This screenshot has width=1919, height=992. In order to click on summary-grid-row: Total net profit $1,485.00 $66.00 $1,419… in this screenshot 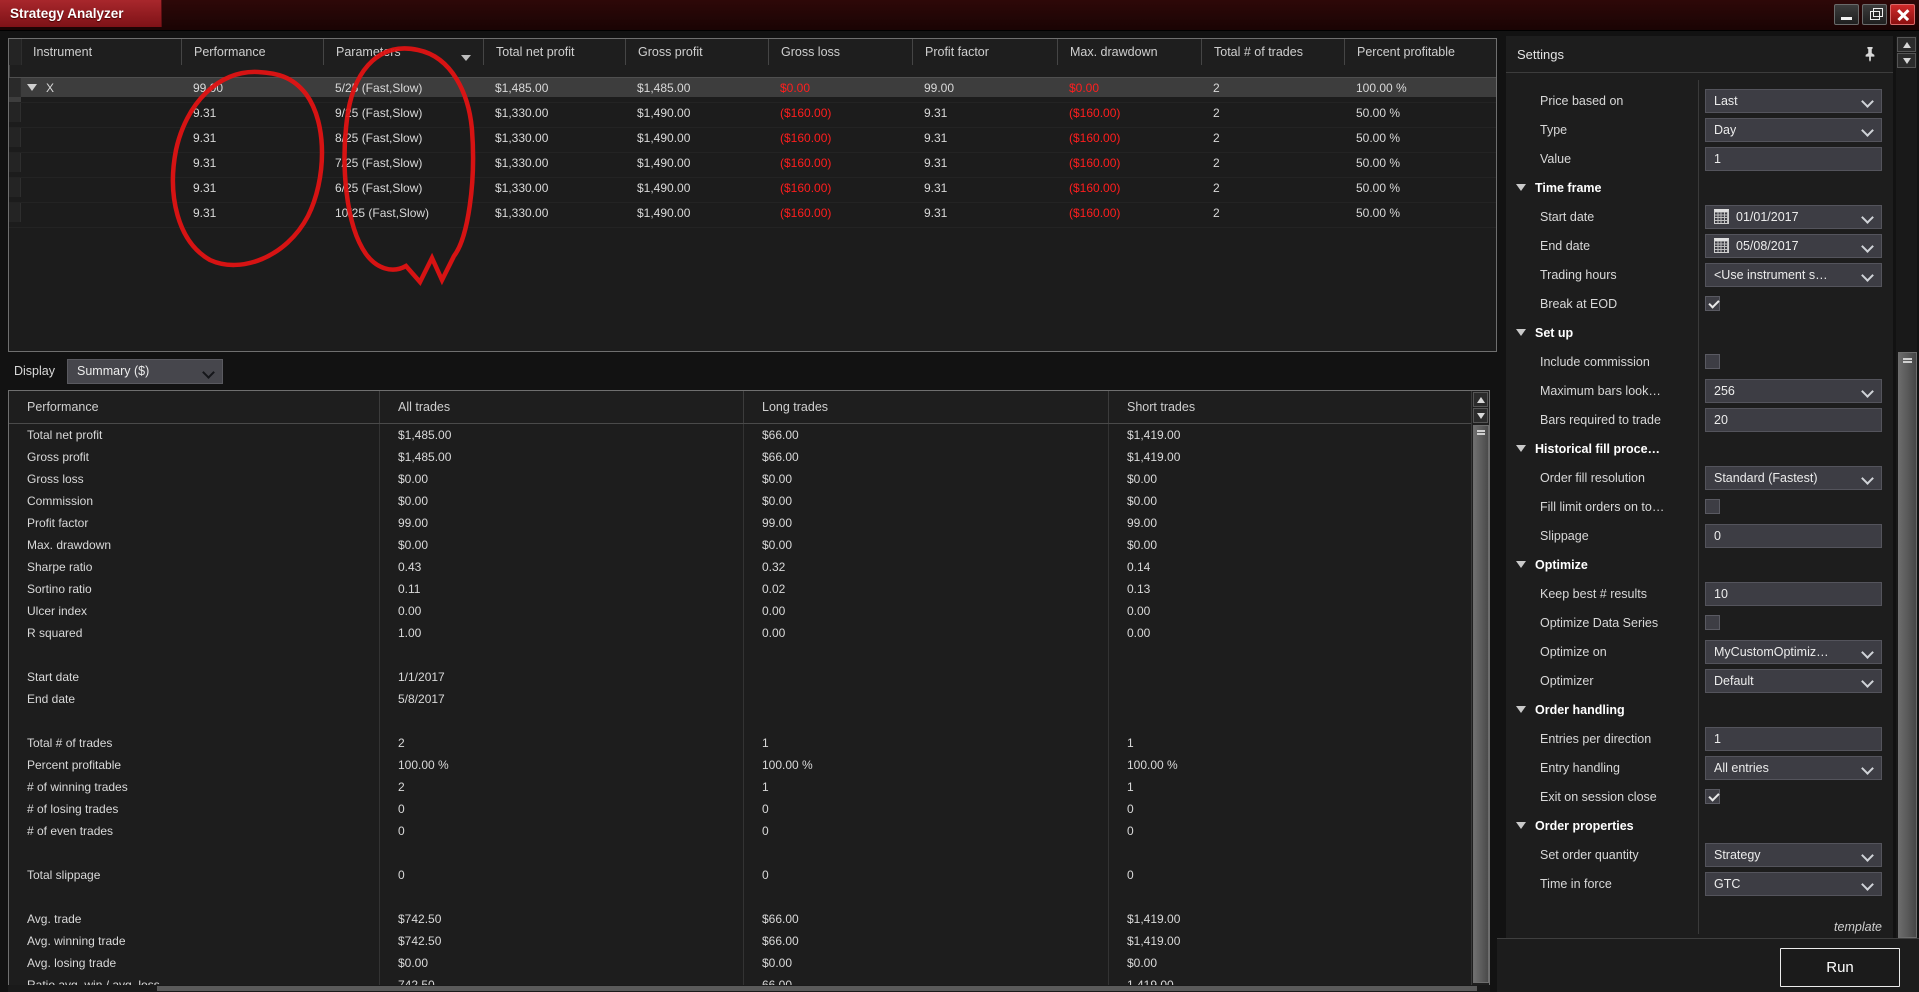, I will do `click(749, 435)`.